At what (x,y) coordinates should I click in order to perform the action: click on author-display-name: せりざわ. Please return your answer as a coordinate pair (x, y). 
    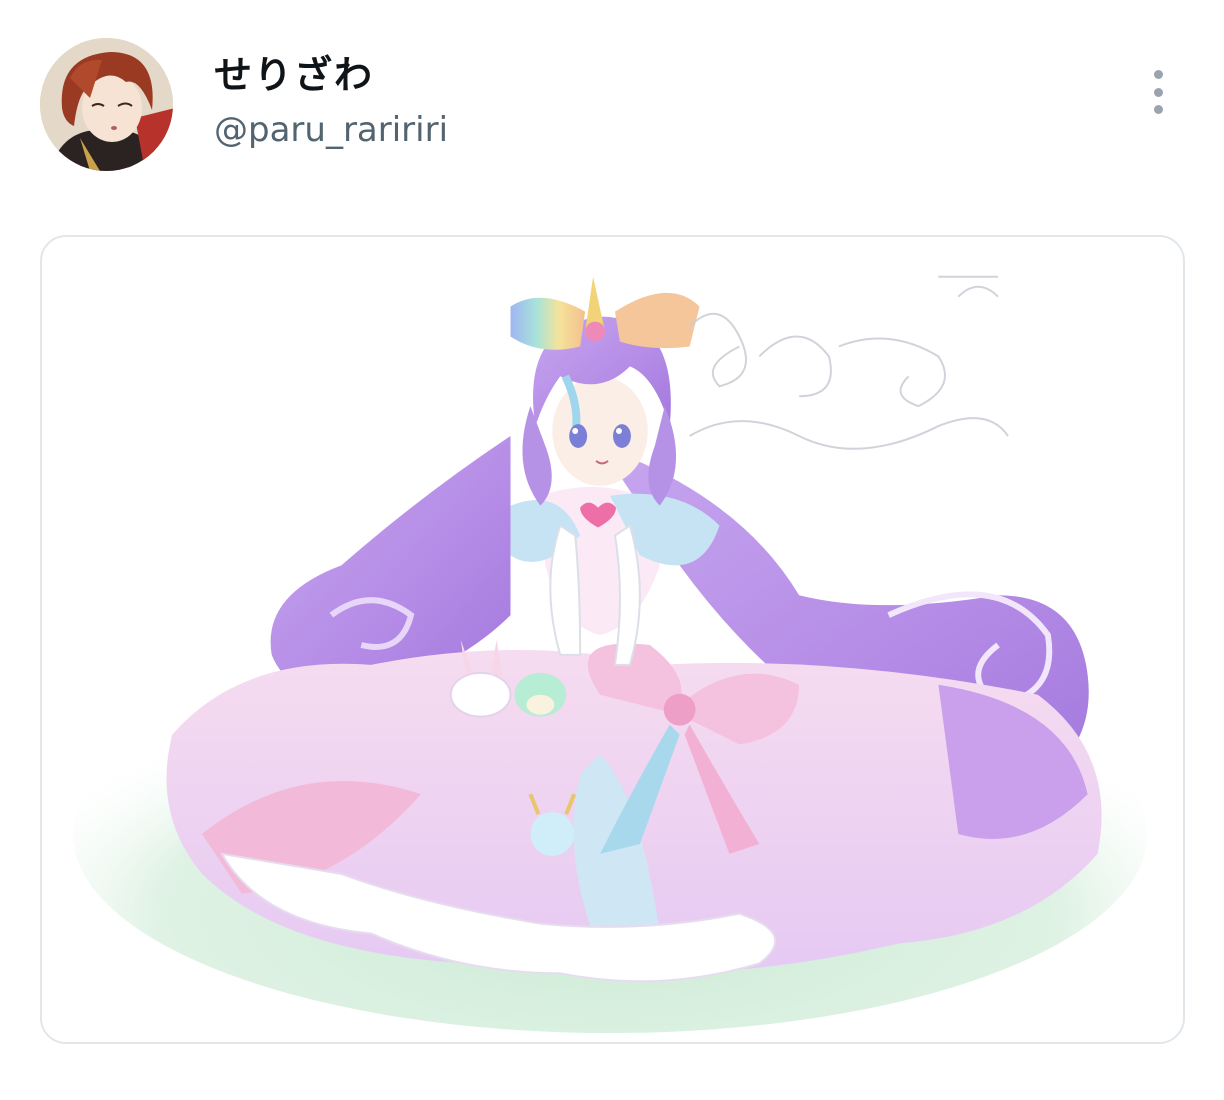
    Looking at the image, I should click on (294, 75).